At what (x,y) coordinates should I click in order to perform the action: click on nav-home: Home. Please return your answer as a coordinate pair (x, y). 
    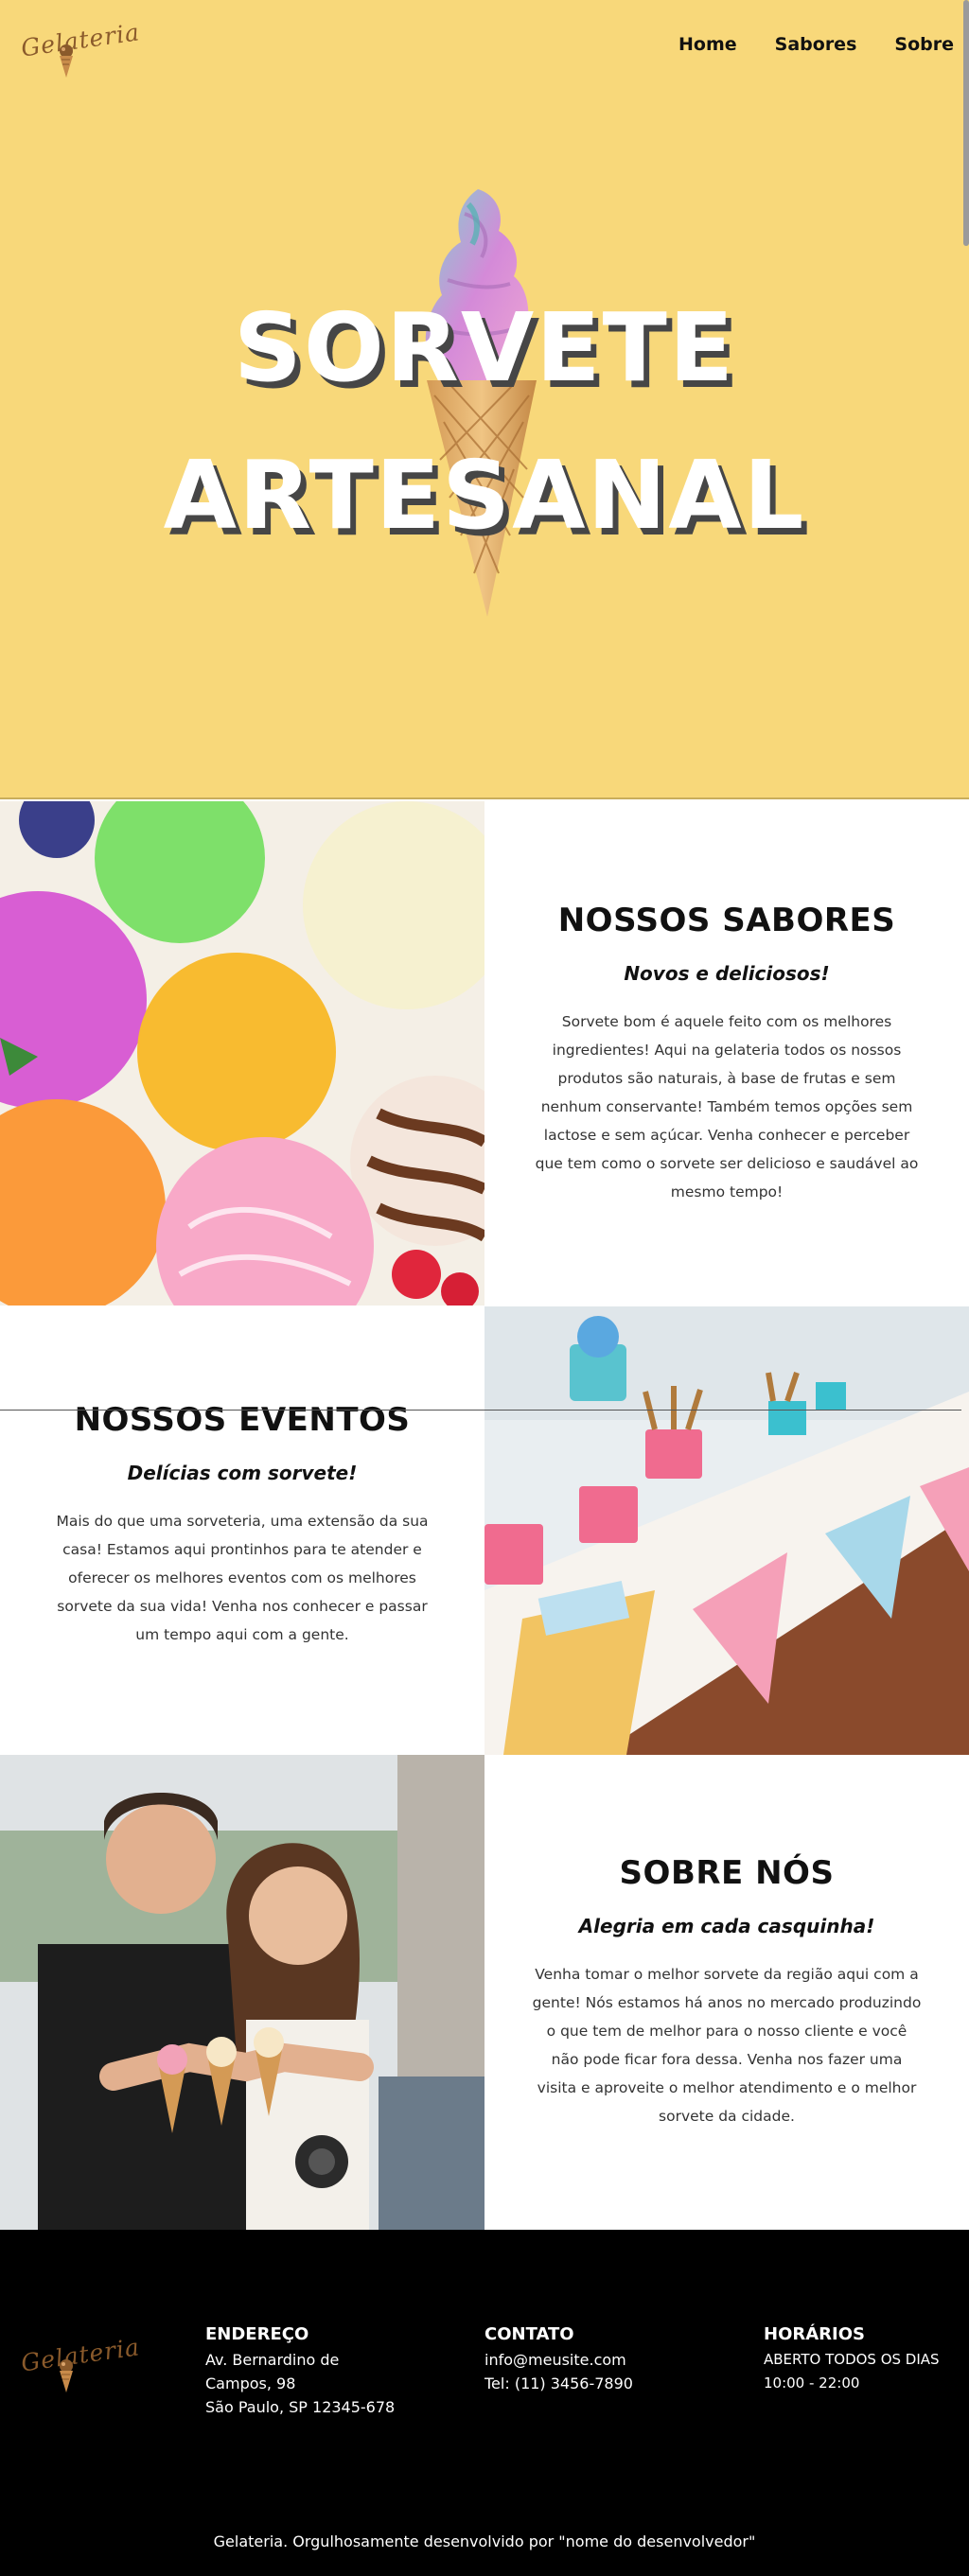
    Looking at the image, I should click on (707, 45).